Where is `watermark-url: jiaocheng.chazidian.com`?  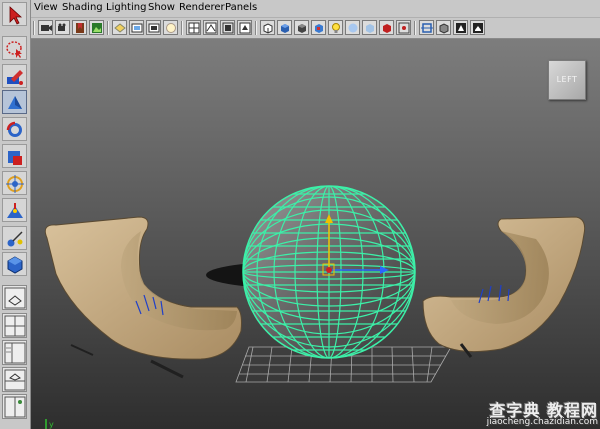
watermark-url: jiaocheng.chazidian.com is located at coordinates (542, 422).